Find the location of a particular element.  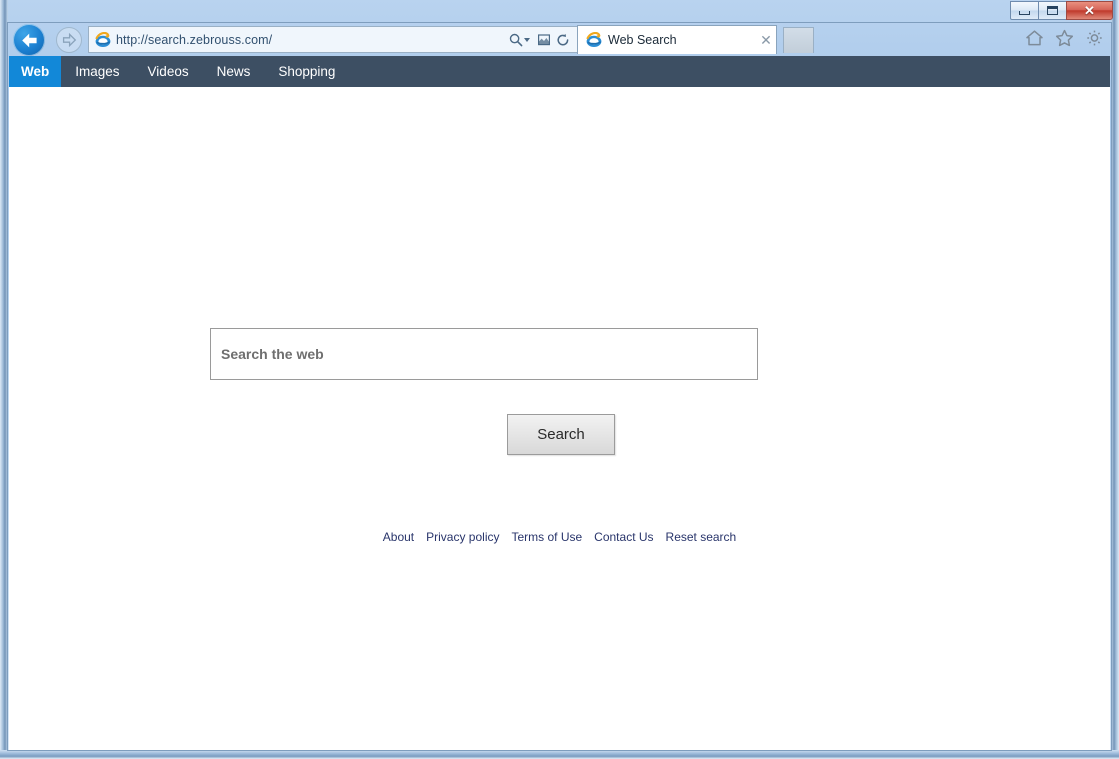

site-nav-item-images: Images is located at coordinates (97, 71).